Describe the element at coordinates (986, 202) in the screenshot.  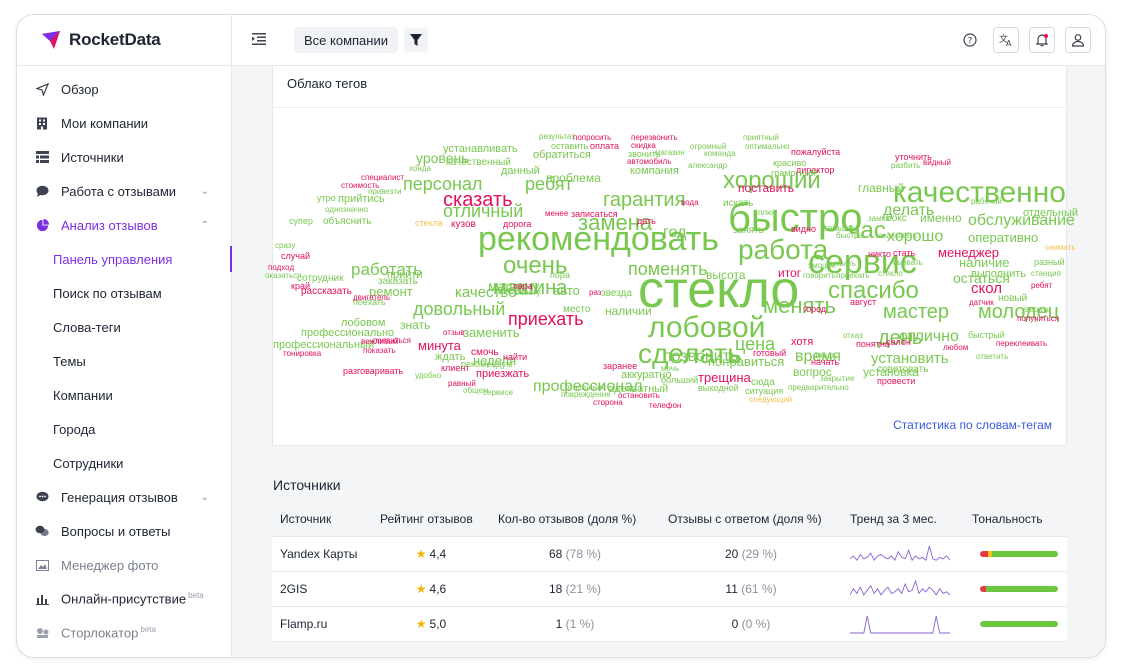
I see `tag-word: рабочий` at that location.